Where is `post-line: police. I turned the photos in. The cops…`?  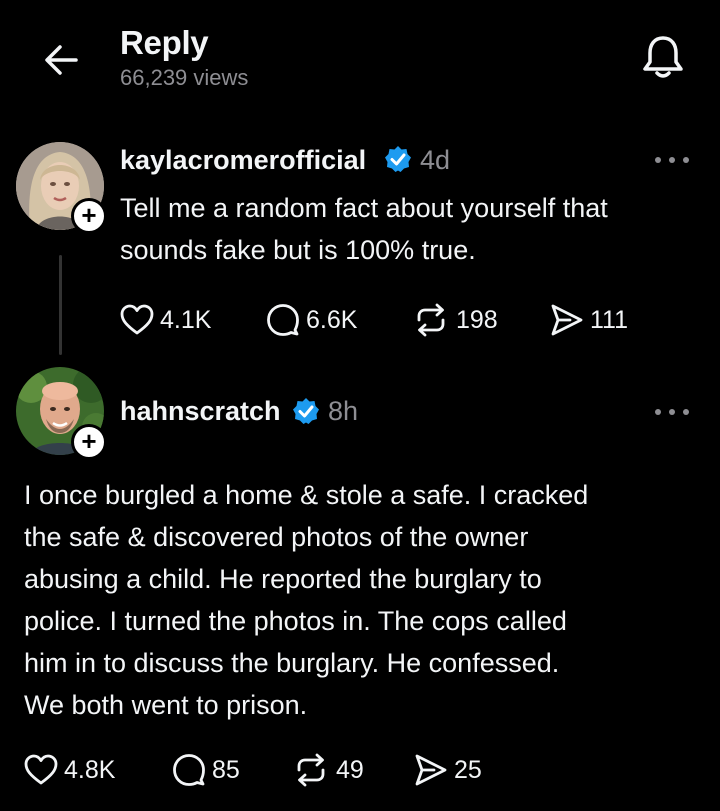 post-line: police. I turned the photos in. The cops… is located at coordinates (295, 621).